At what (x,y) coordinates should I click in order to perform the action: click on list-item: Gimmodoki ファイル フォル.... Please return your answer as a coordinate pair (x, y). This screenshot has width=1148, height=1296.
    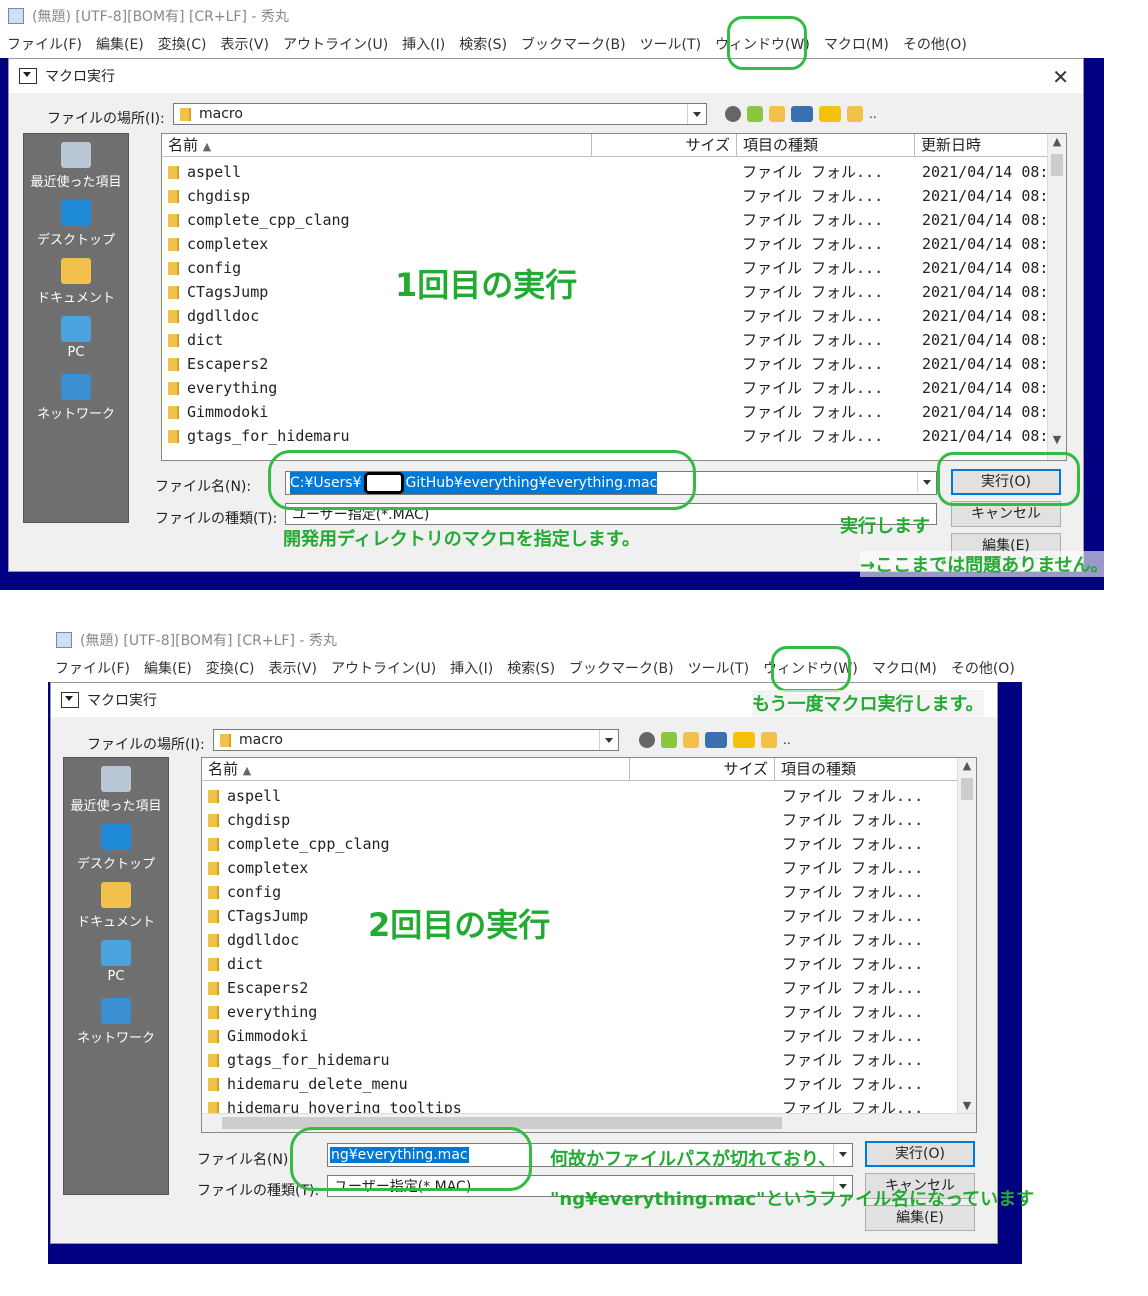
    Looking at the image, I should click on (589, 1036).